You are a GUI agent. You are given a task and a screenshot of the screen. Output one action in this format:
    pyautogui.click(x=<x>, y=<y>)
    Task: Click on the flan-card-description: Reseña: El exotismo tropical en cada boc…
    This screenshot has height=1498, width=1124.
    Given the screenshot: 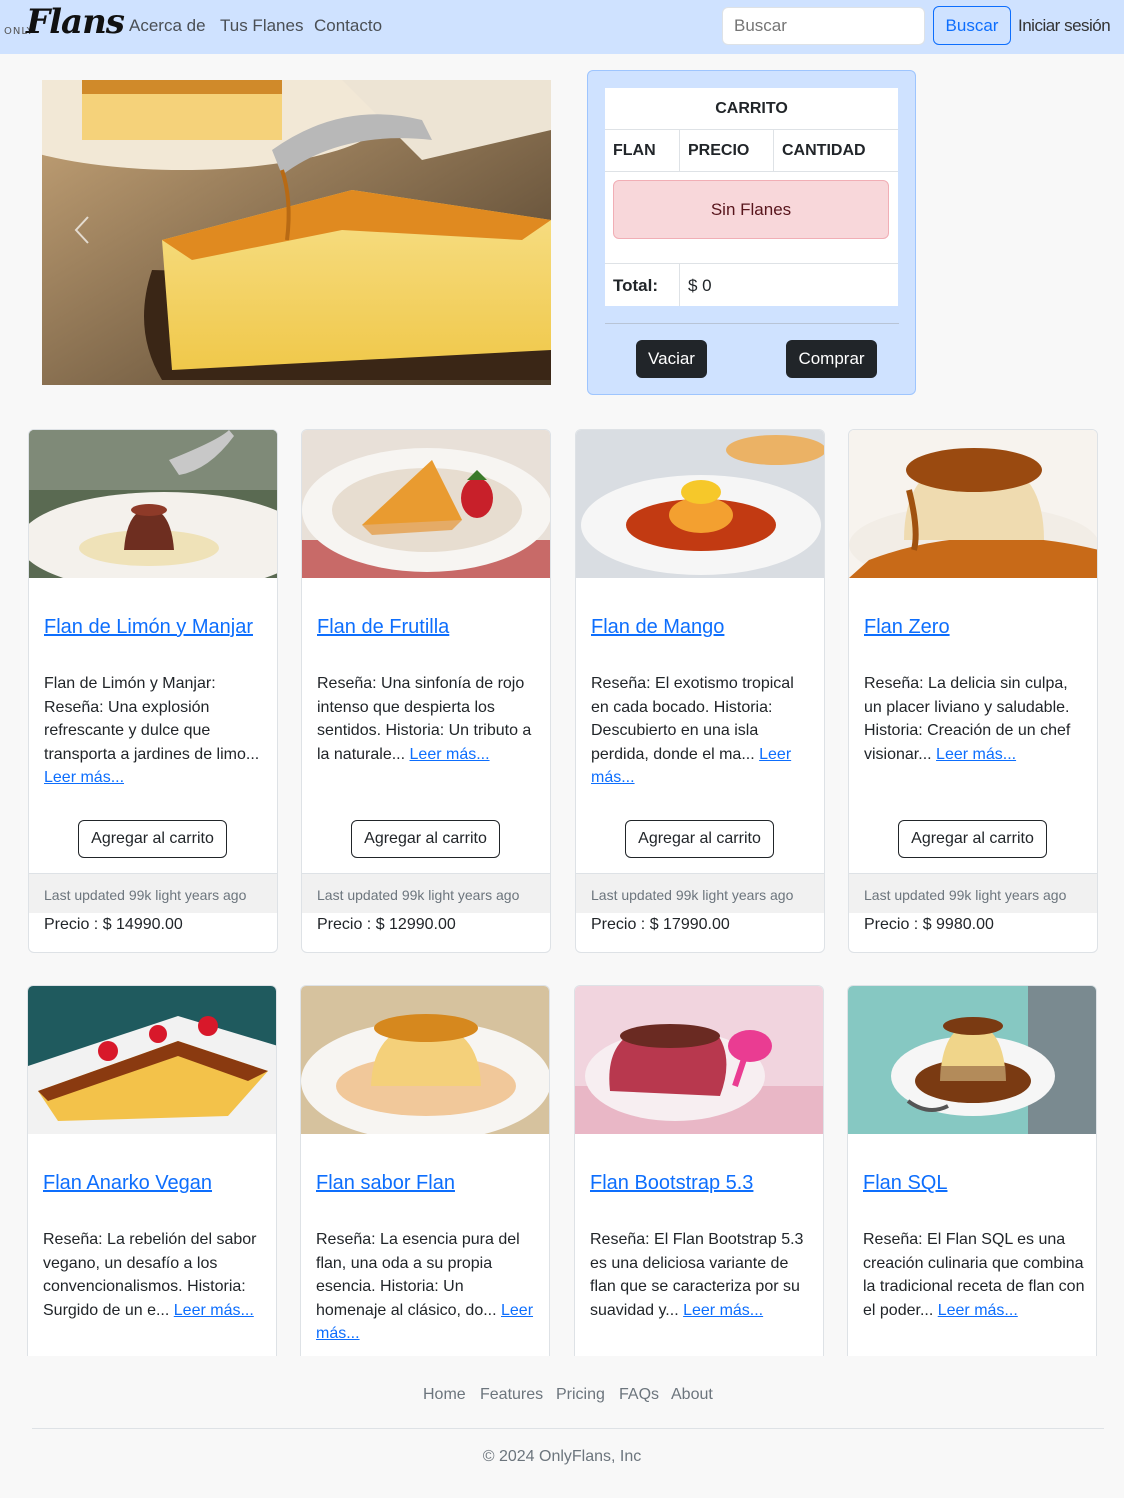 What is the action you would take?
    pyautogui.click(x=702, y=731)
    